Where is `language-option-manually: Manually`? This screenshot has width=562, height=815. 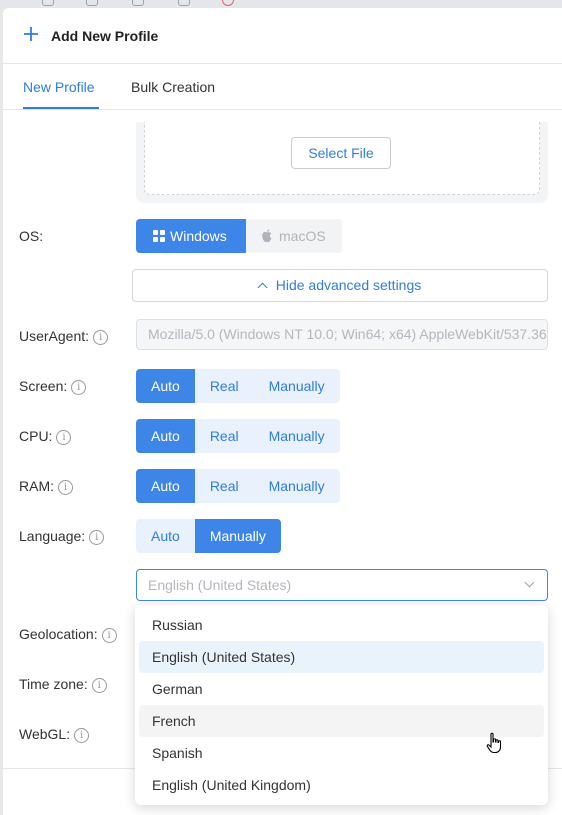 language-option-manually: Manually is located at coordinates (237, 536).